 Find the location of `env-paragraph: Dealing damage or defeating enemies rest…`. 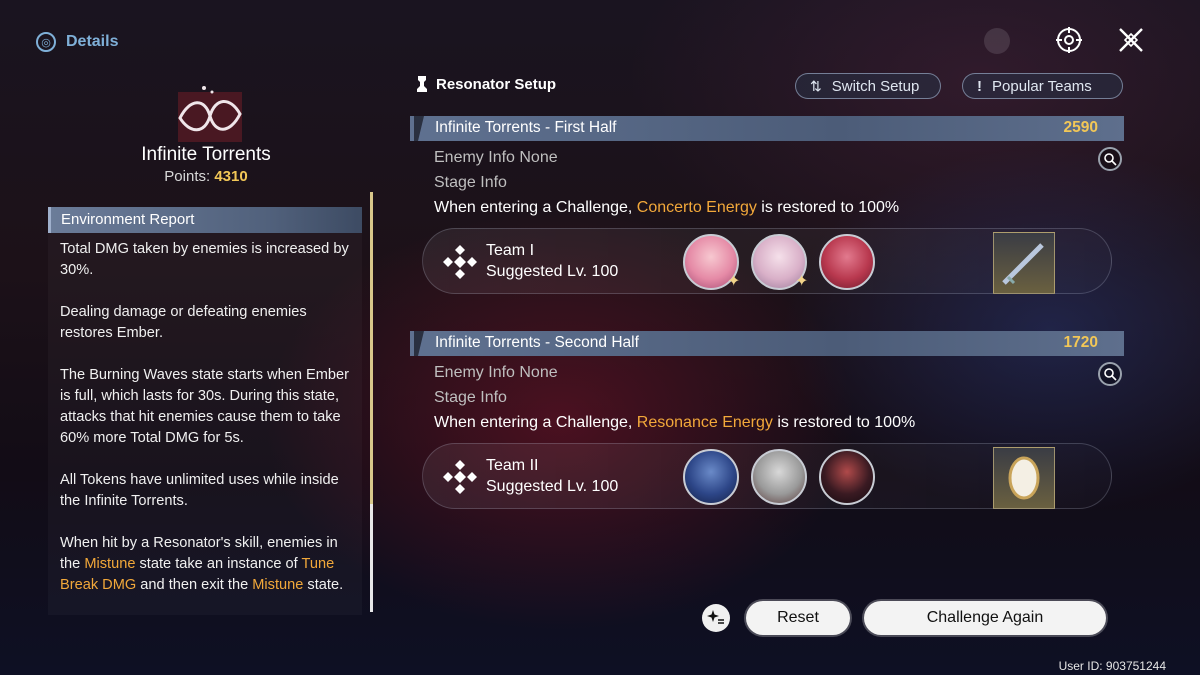

env-paragraph: Dealing damage or defeating enemies rest… is located at coordinates (183, 322).